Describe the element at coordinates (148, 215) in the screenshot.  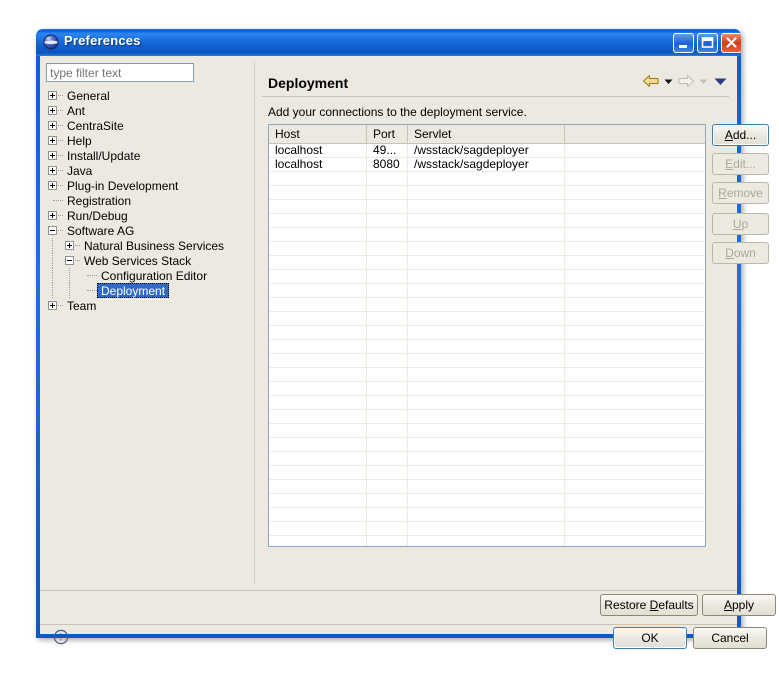
I see `tree-item-run-debug: Run/Debug` at that location.